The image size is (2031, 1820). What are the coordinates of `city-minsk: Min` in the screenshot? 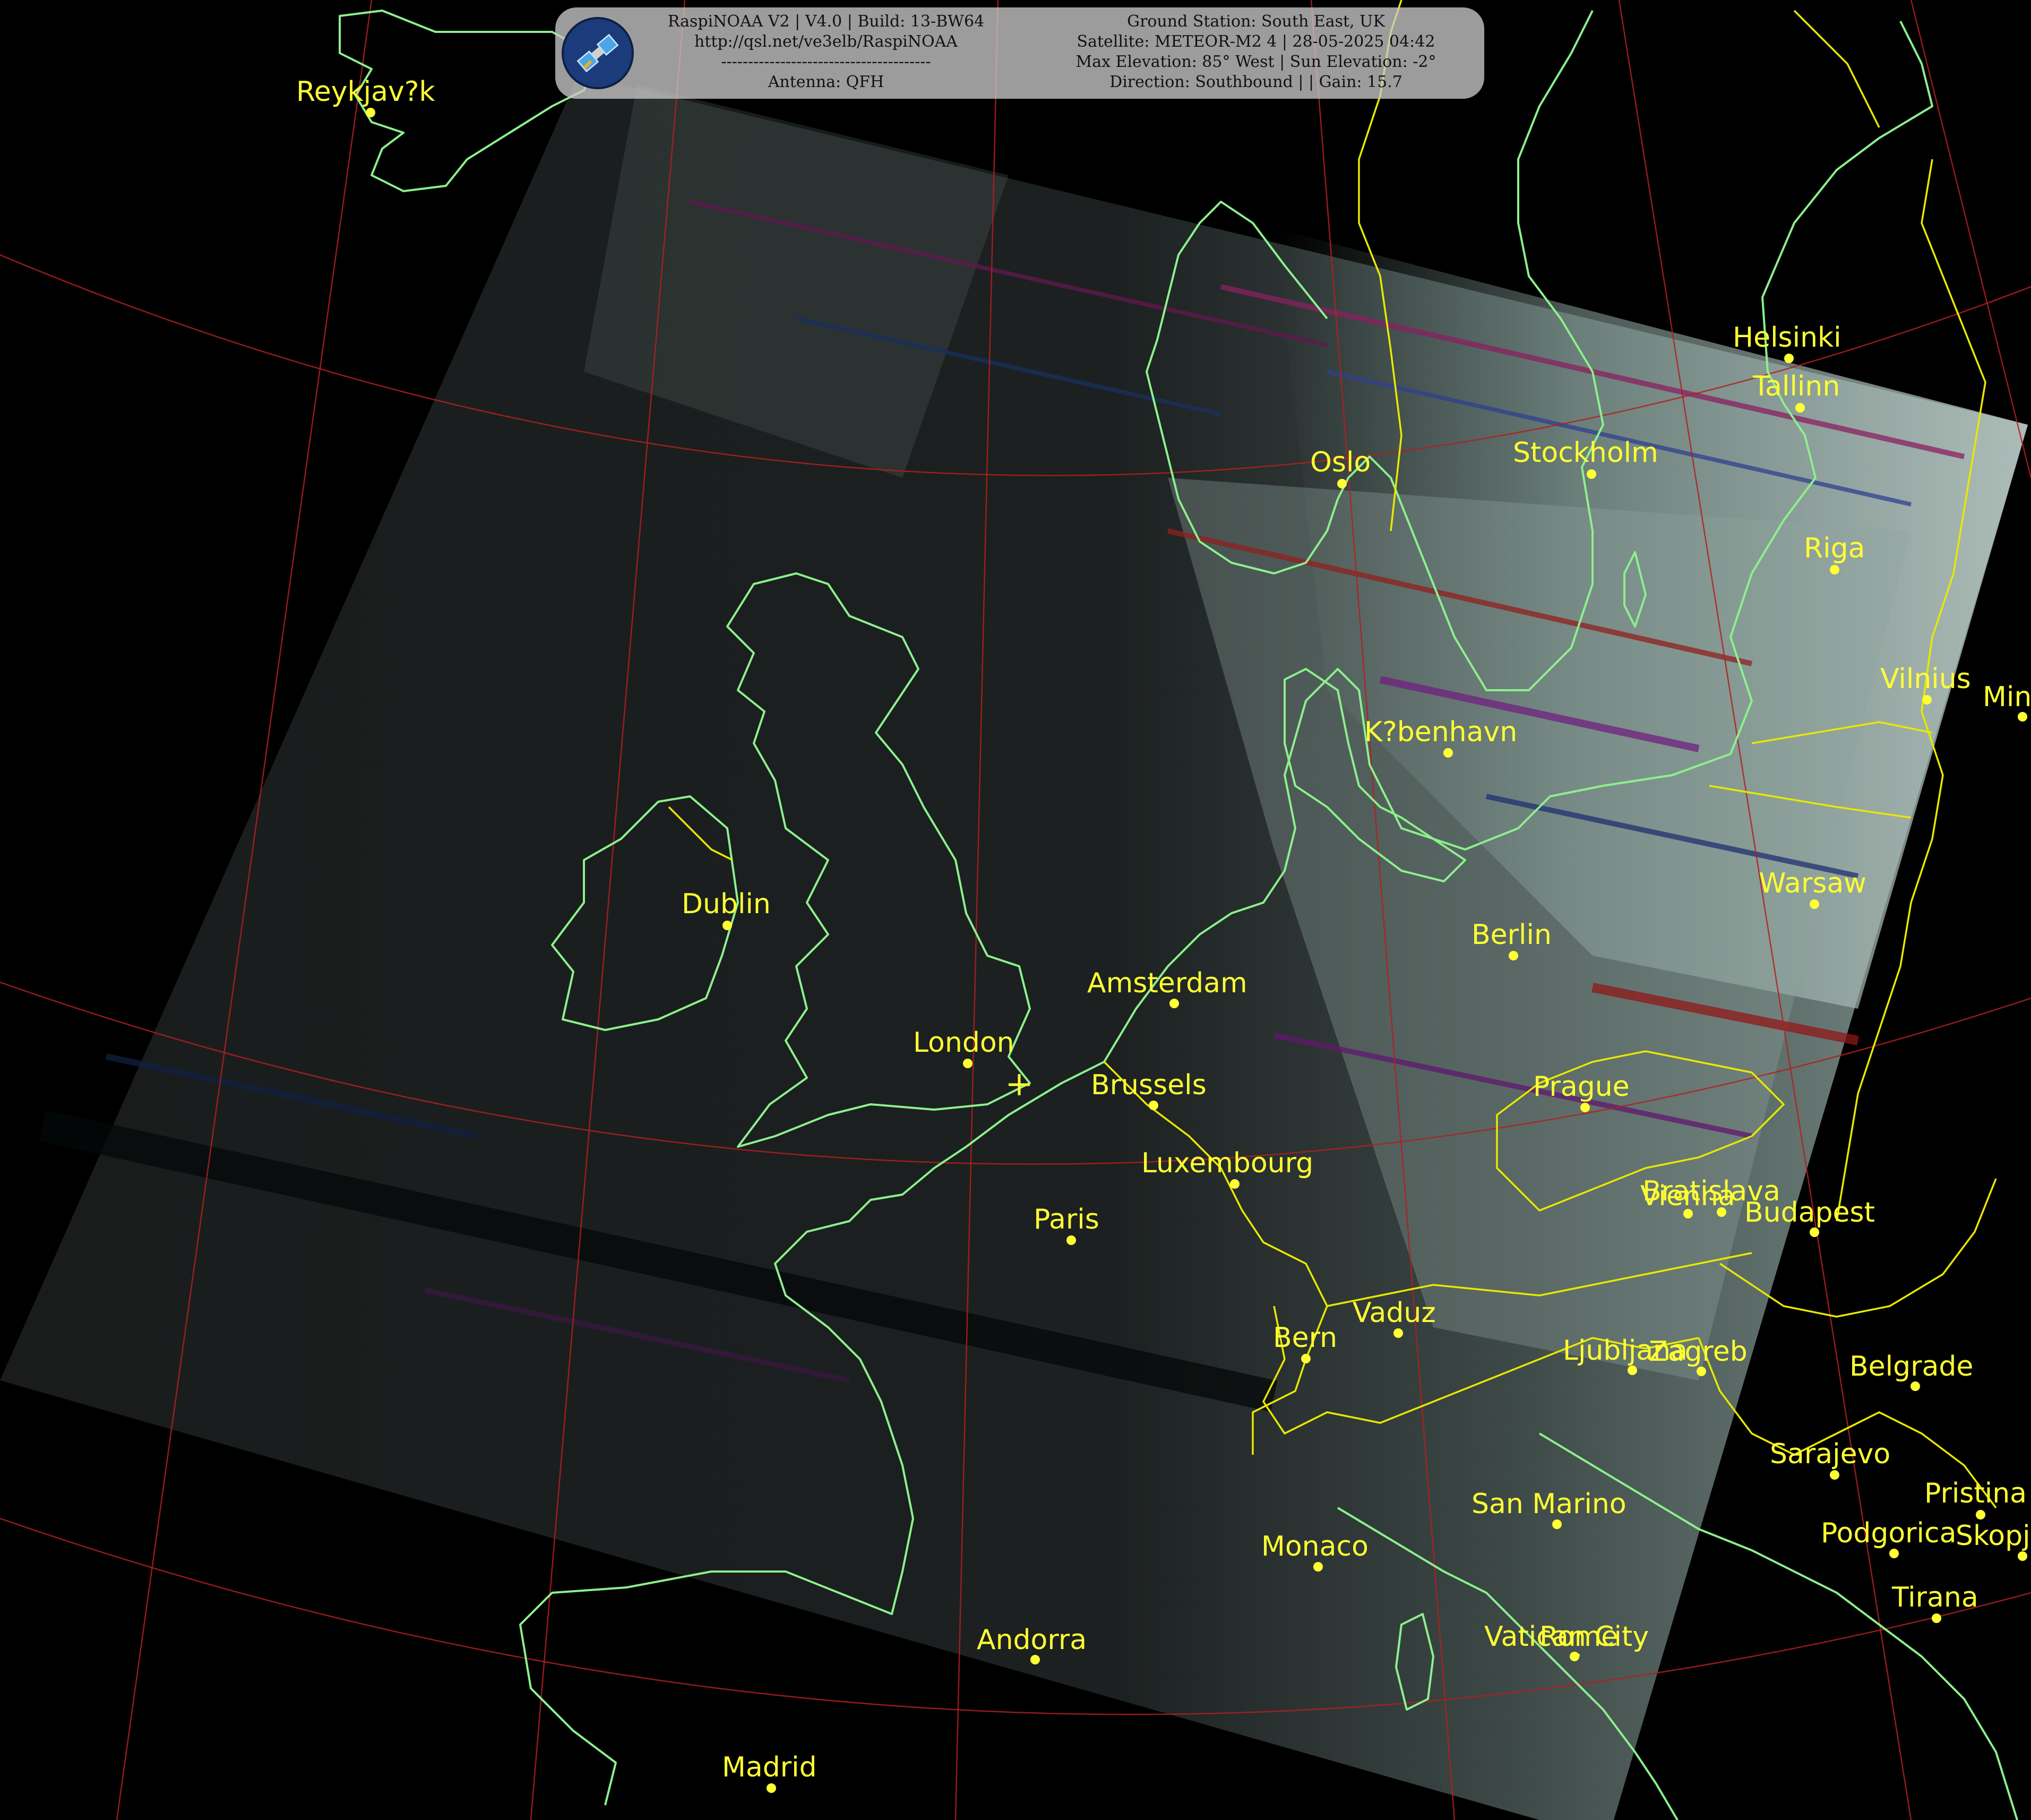 It's located at (2007, 701).